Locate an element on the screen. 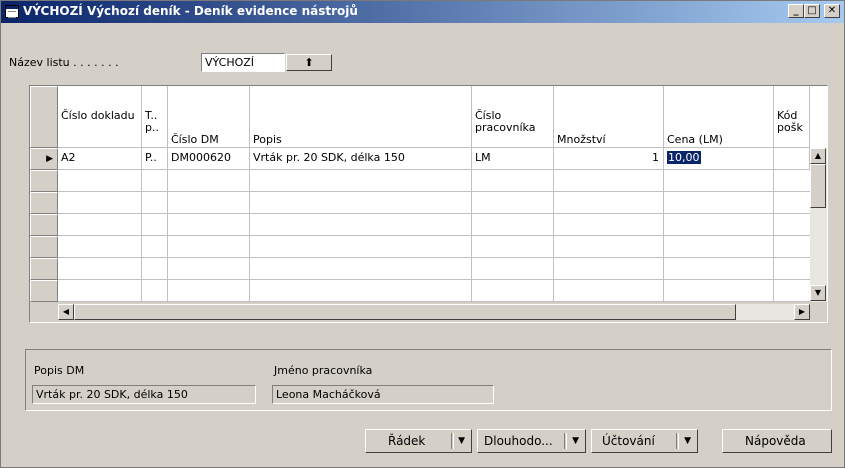  cell-fa-no: DM000620 is located at coordinates (209, 159).